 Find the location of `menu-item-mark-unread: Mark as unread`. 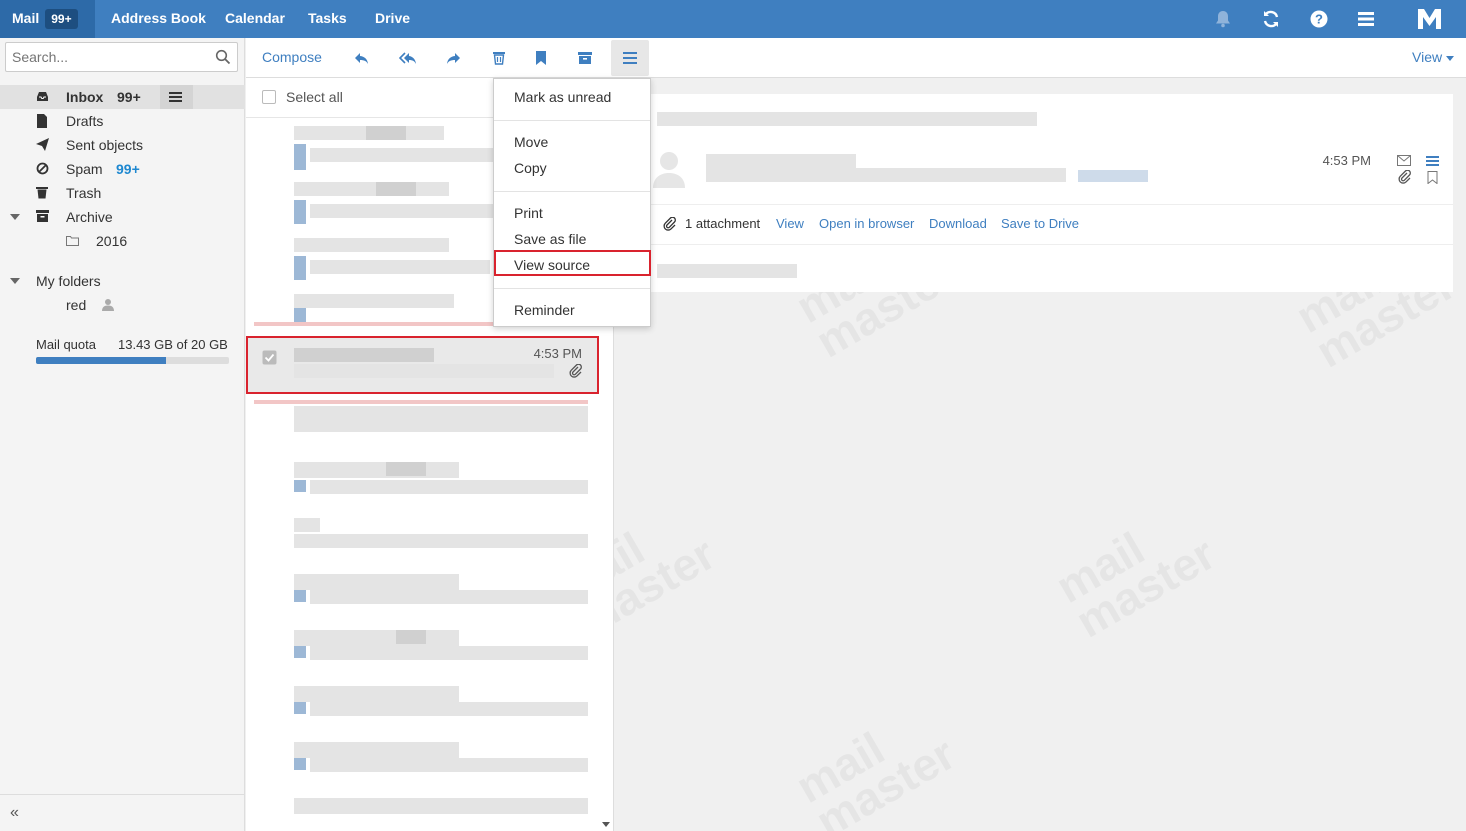

menu-item-mark-unread: Mark as unread is located at coordinates (562, 97).